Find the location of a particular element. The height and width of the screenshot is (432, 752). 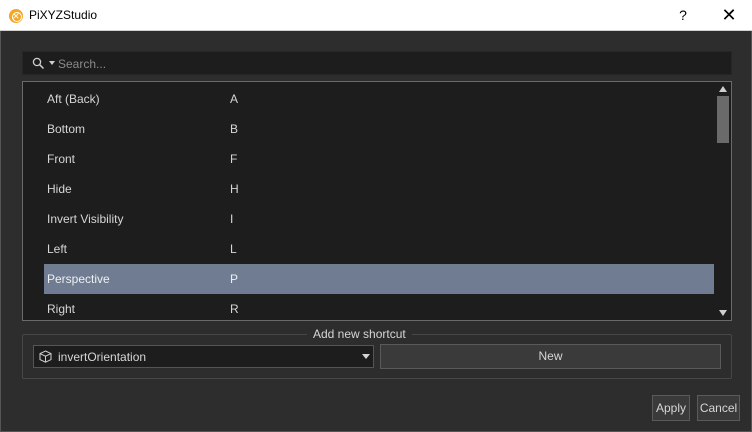

window-title: PiXYZStudio is located at coordinates (63, 15).